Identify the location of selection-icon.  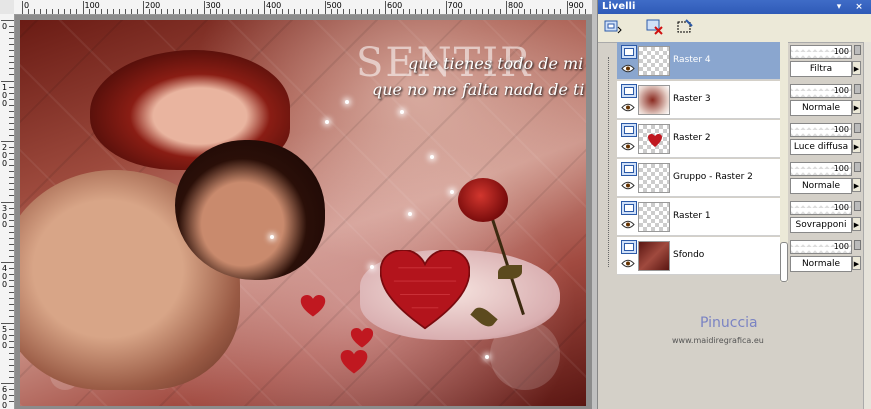
(685, 26).